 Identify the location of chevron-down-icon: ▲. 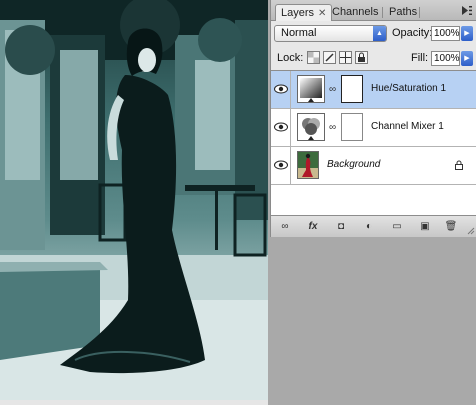
(379, 33).